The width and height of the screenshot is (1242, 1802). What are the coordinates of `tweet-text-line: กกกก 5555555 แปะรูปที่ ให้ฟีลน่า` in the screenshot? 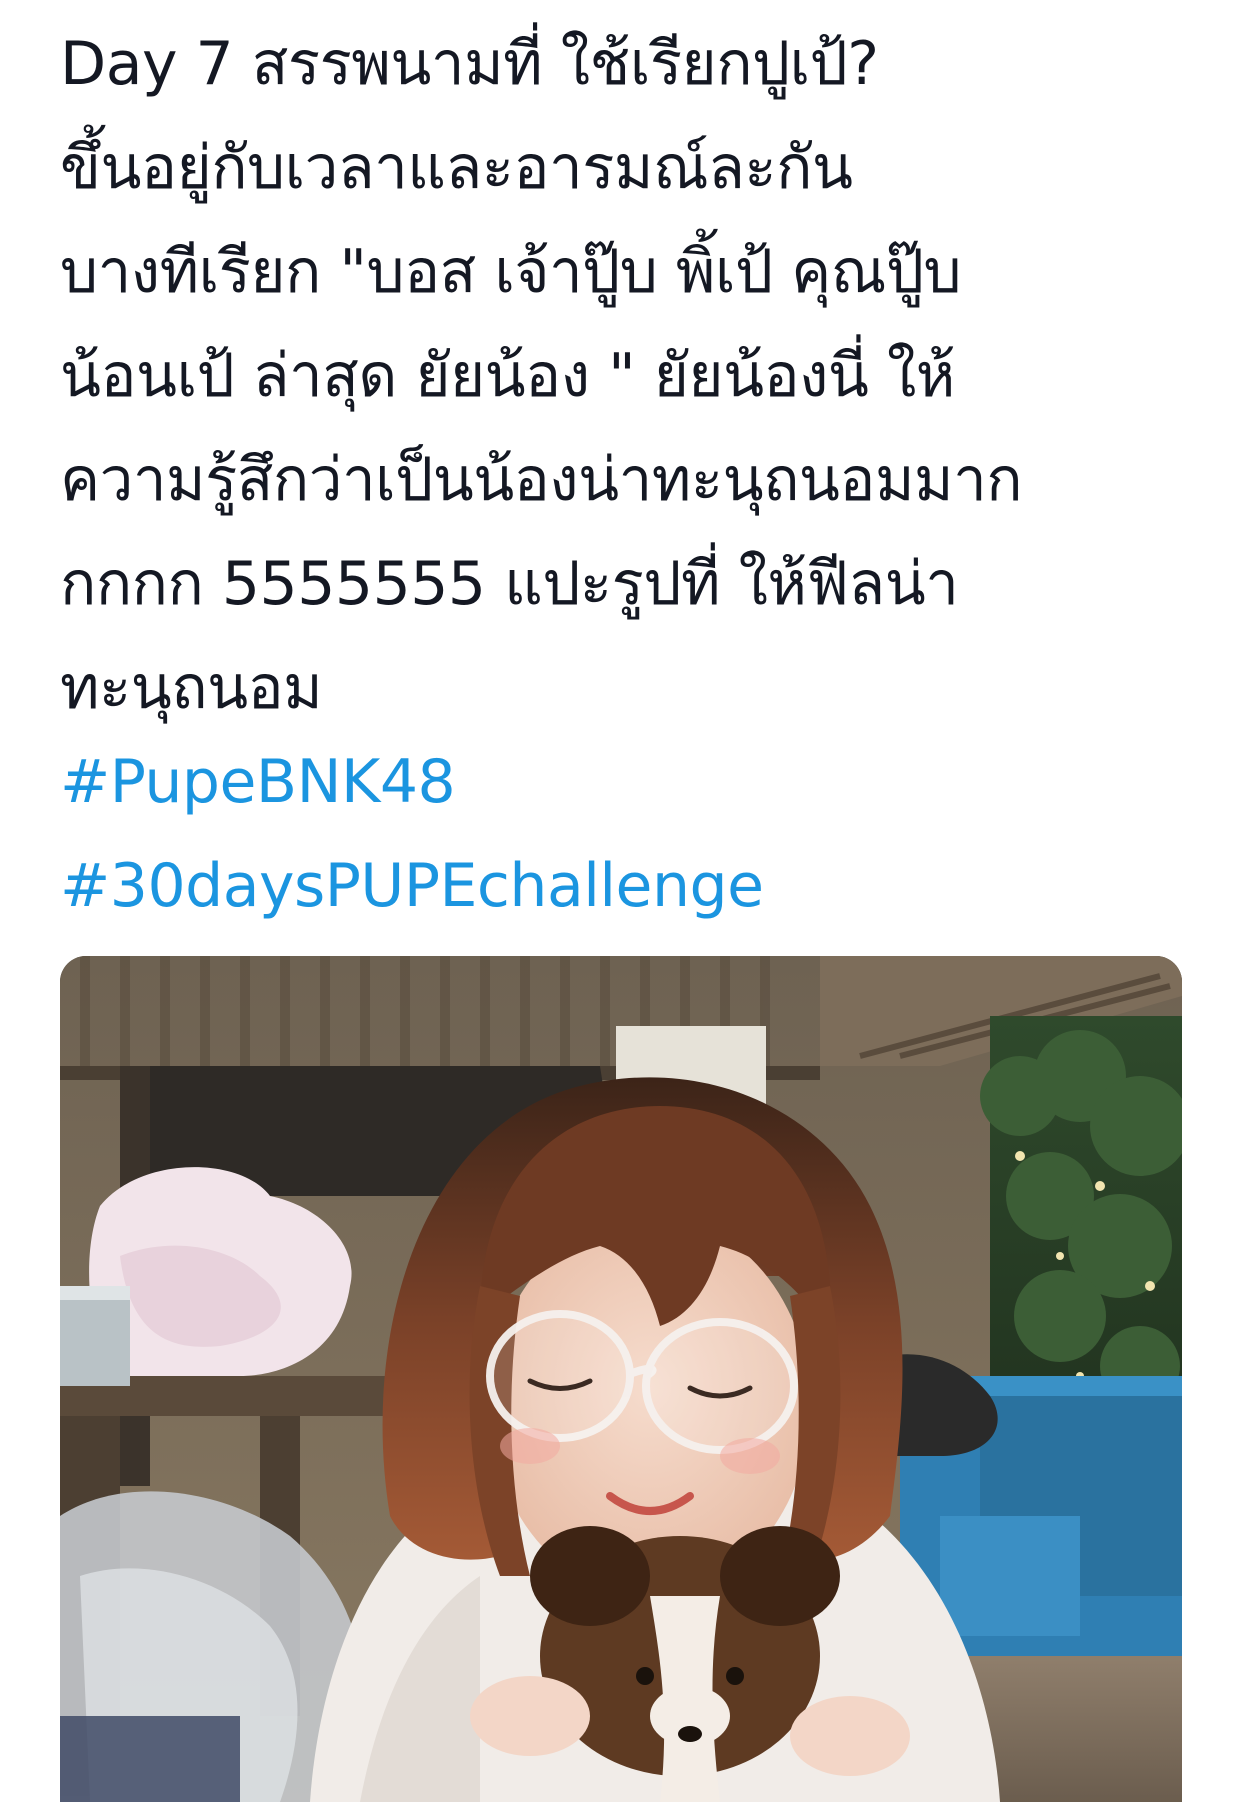 It's located at (509, 584).